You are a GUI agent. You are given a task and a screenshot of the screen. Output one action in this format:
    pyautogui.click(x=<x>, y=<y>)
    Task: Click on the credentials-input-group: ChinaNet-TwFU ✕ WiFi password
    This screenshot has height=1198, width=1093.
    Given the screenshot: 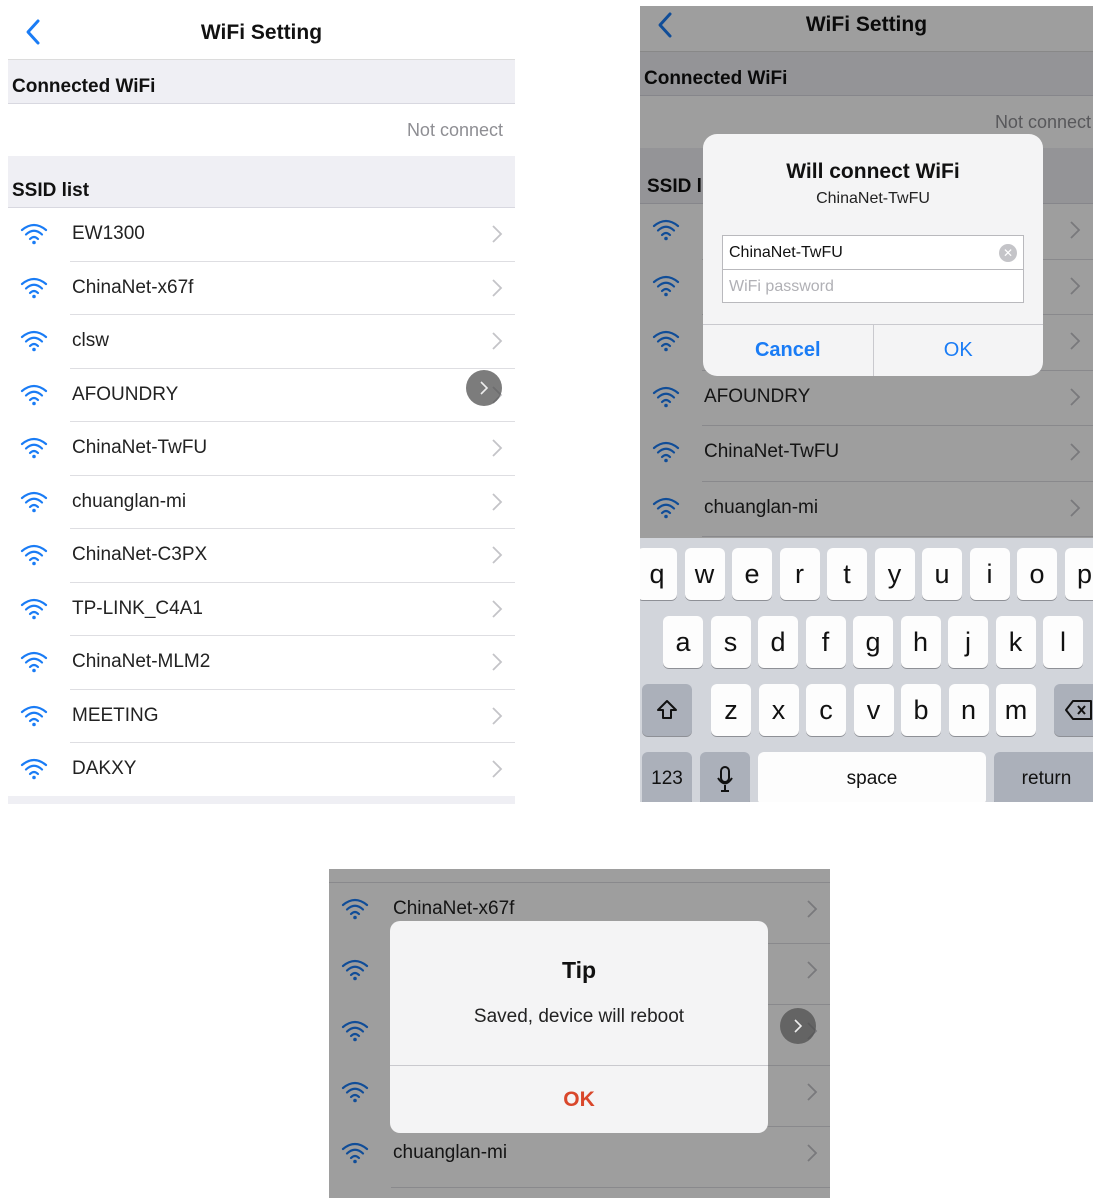 What is the action you would take?
    pyautogui.click(x=873, y=269)
    